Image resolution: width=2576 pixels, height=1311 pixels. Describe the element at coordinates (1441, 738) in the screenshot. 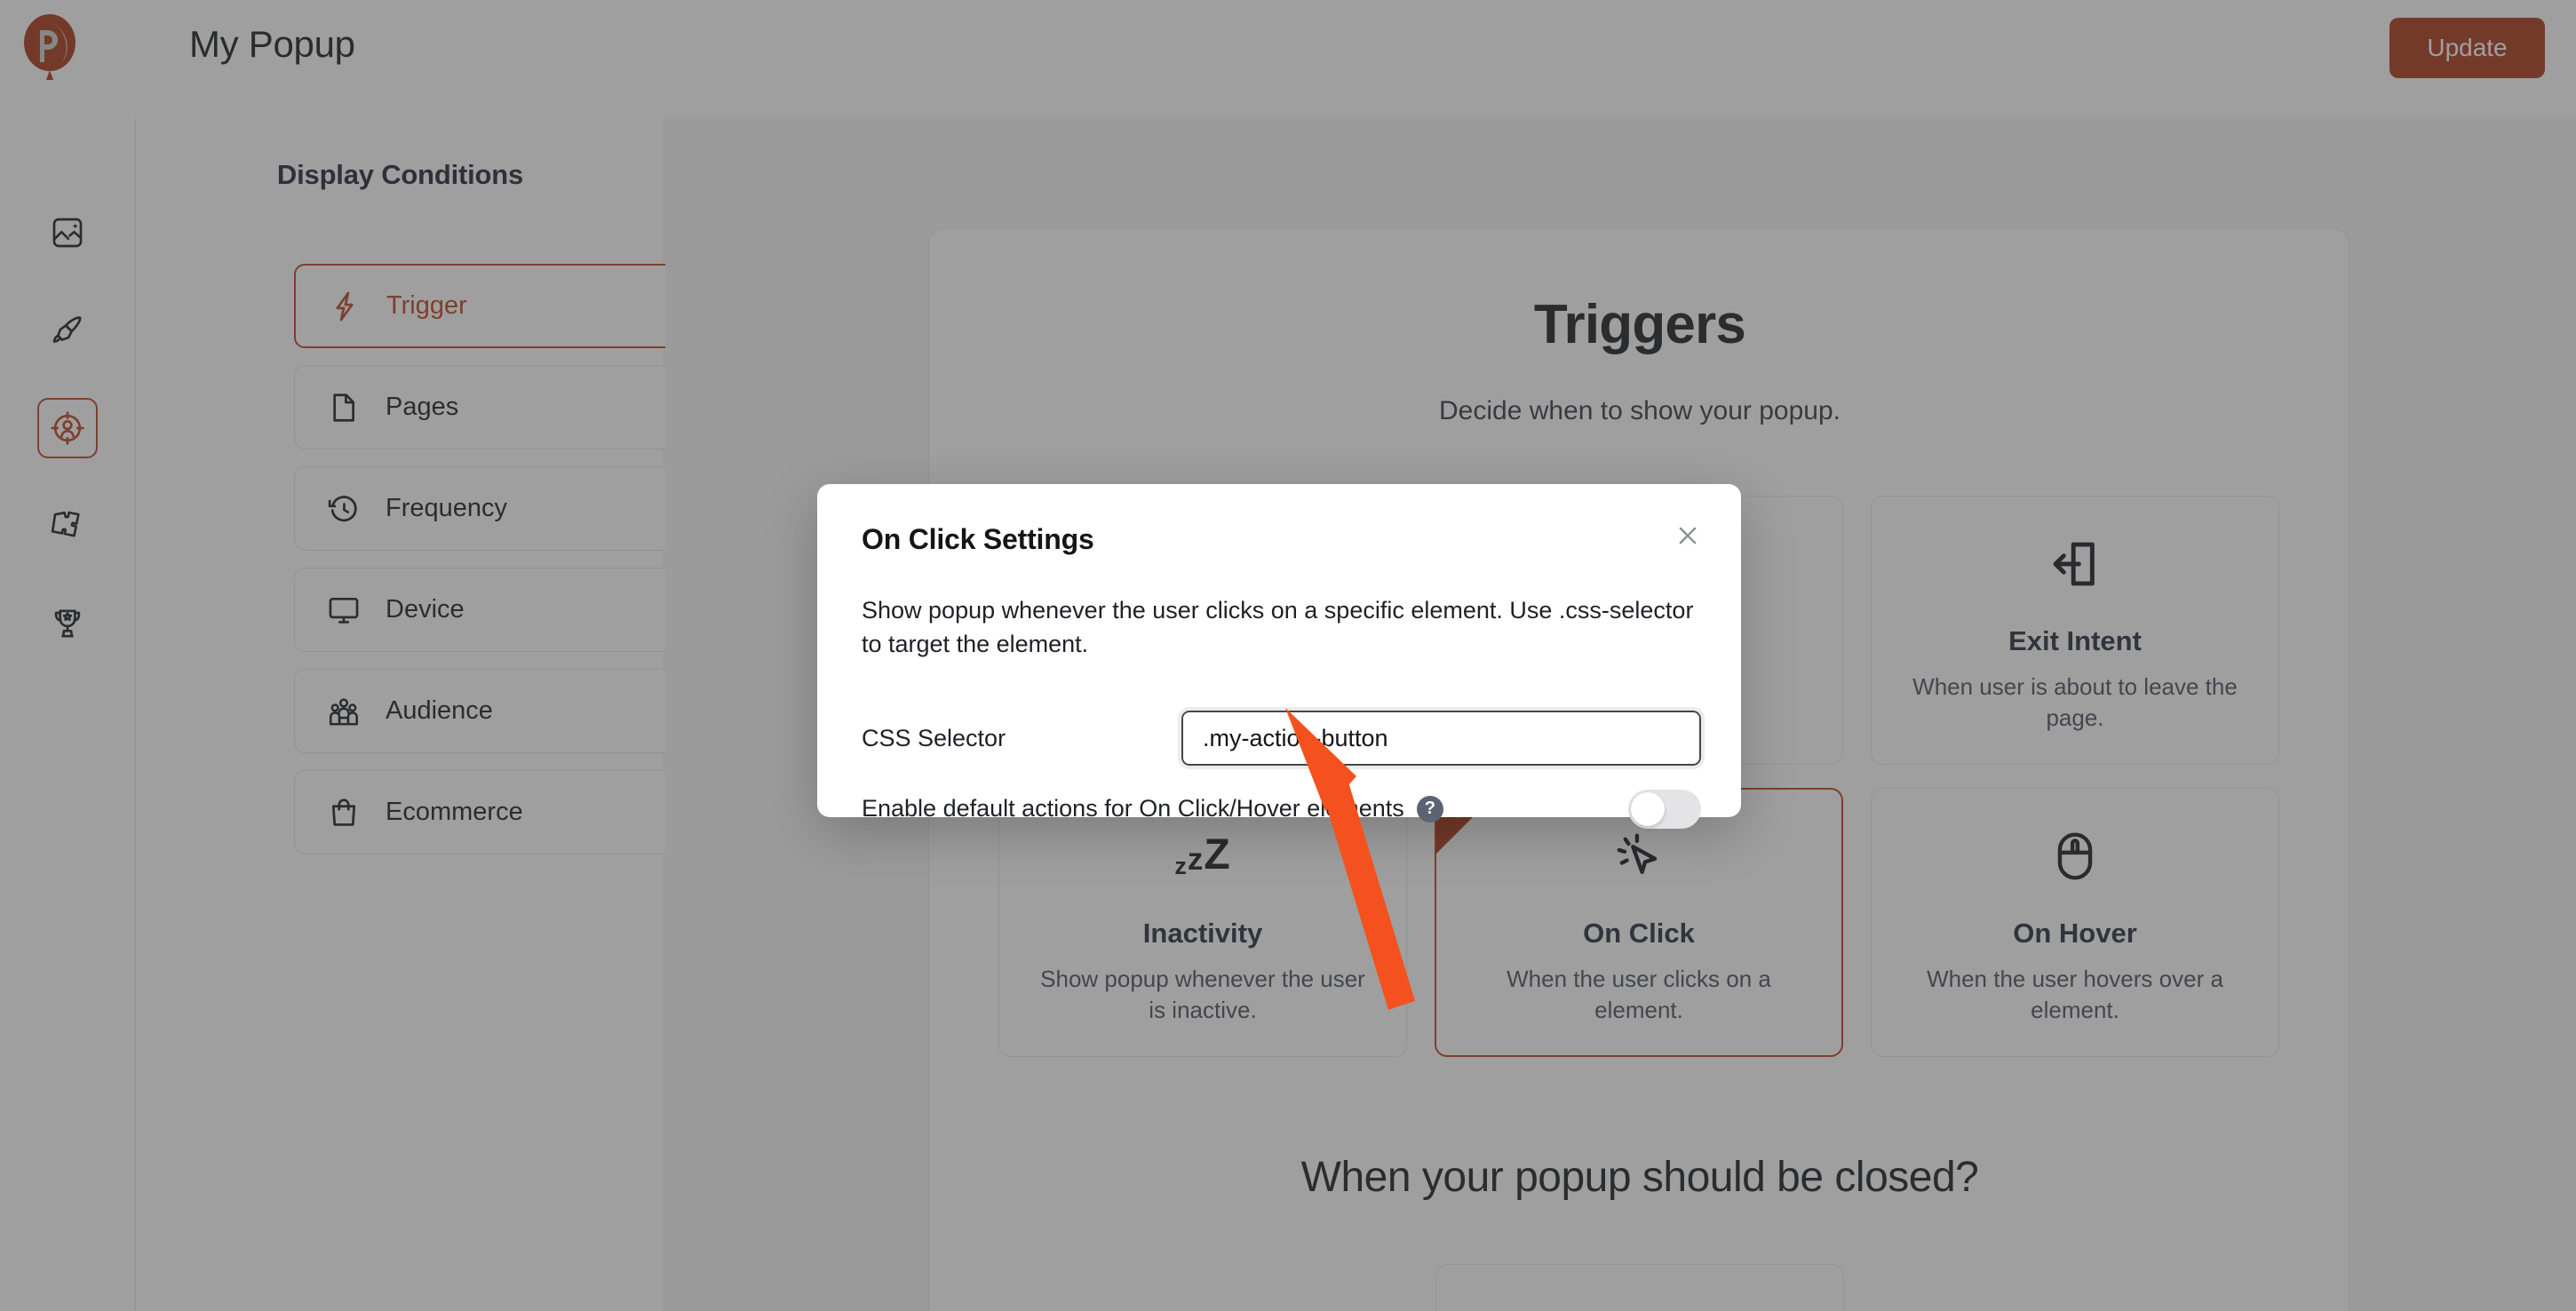

I see `css-selector-input` at that location.